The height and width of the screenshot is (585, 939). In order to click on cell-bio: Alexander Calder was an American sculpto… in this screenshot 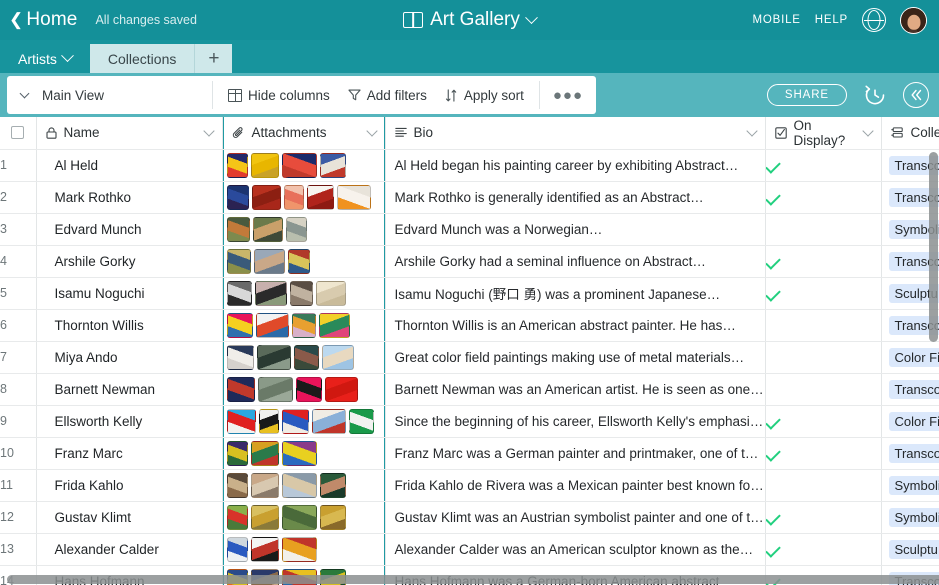, I will do `click(575, 549)`.